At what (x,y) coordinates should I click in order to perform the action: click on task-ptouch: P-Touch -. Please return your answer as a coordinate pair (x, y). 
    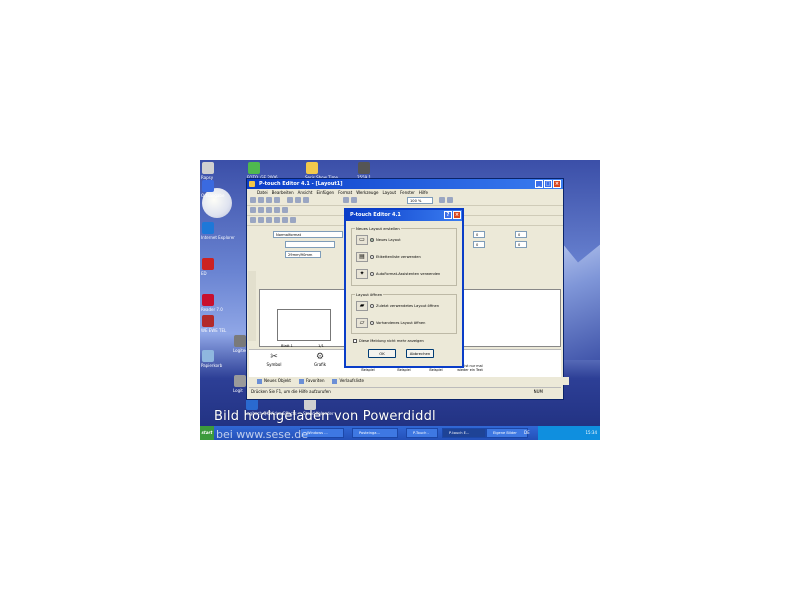
    Looking at the image, I should click on (422, 433).